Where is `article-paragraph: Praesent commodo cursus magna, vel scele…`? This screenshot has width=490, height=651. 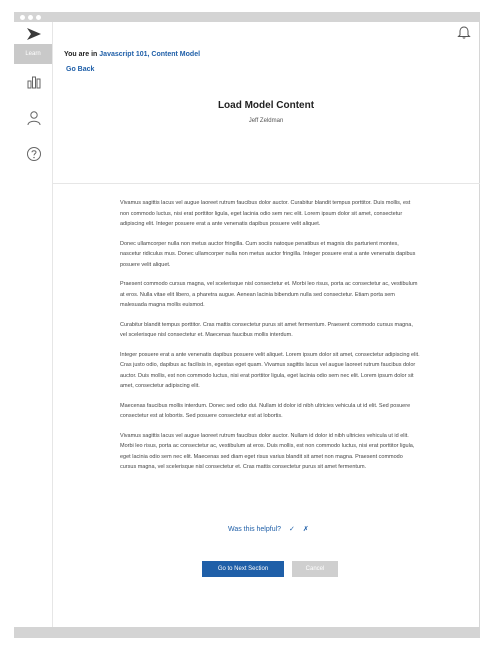
article-paragraph: Praesent commodo cursus magna, vel scele… is located at coordinates (269, 294).